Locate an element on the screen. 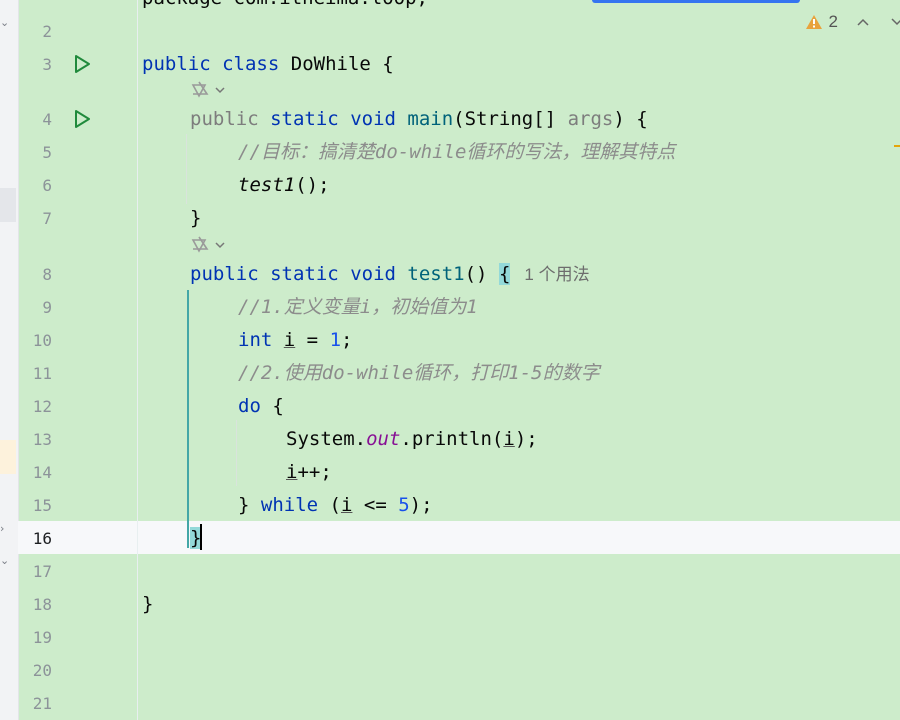 This screenshot has width=900, height=720. keyword: class is located at coordinates (251, 64).